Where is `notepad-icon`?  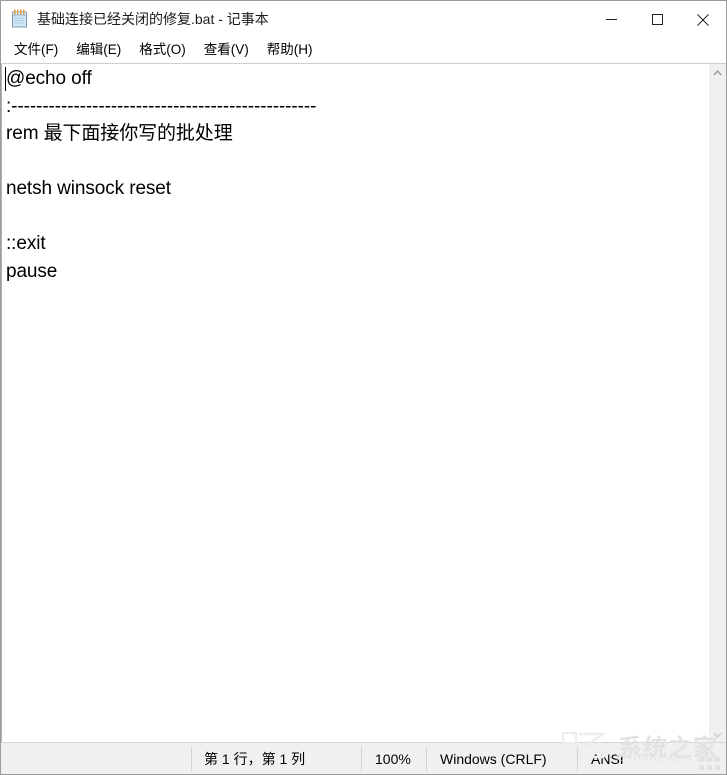
notepad-icon is located at coordinates (19, 18).